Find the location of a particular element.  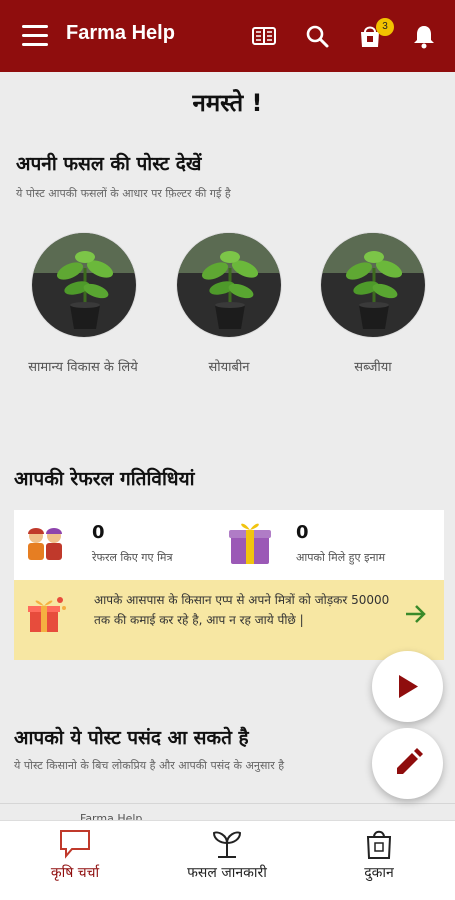

bell-icon is located at coordinates (424, 36).